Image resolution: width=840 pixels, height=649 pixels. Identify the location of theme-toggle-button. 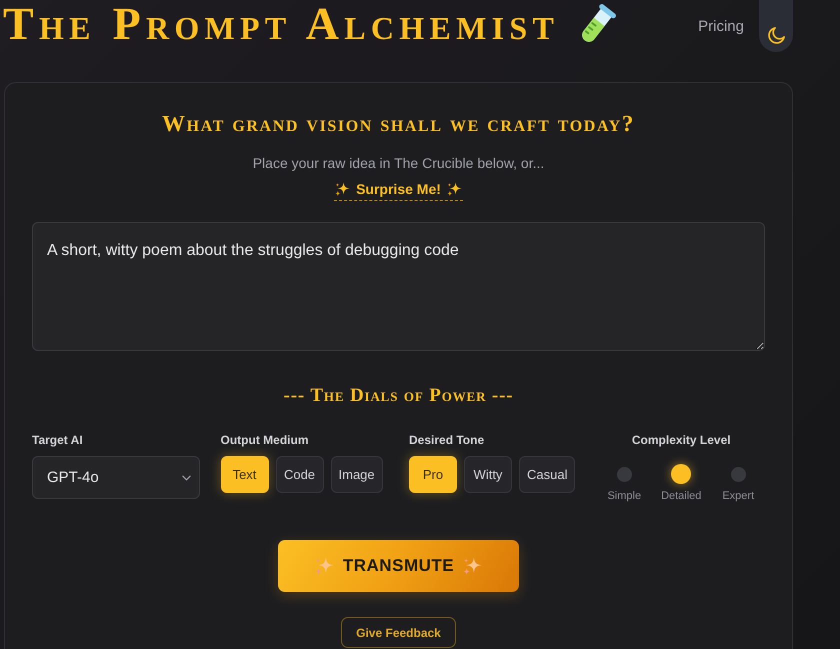
(776, 26).